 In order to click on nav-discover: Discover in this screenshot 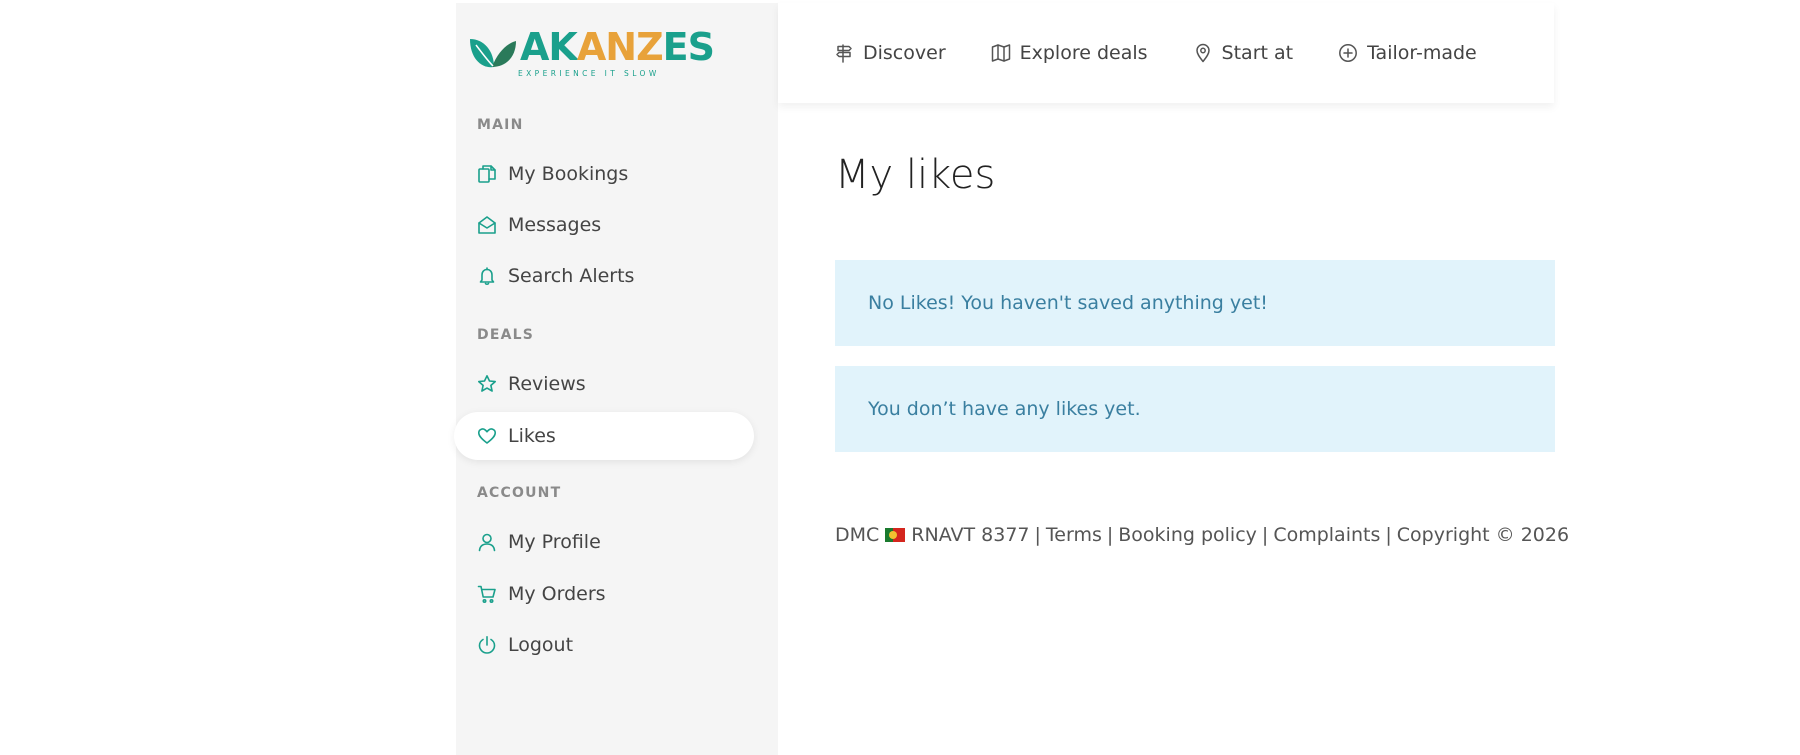, I will do `click(889, 53)`.